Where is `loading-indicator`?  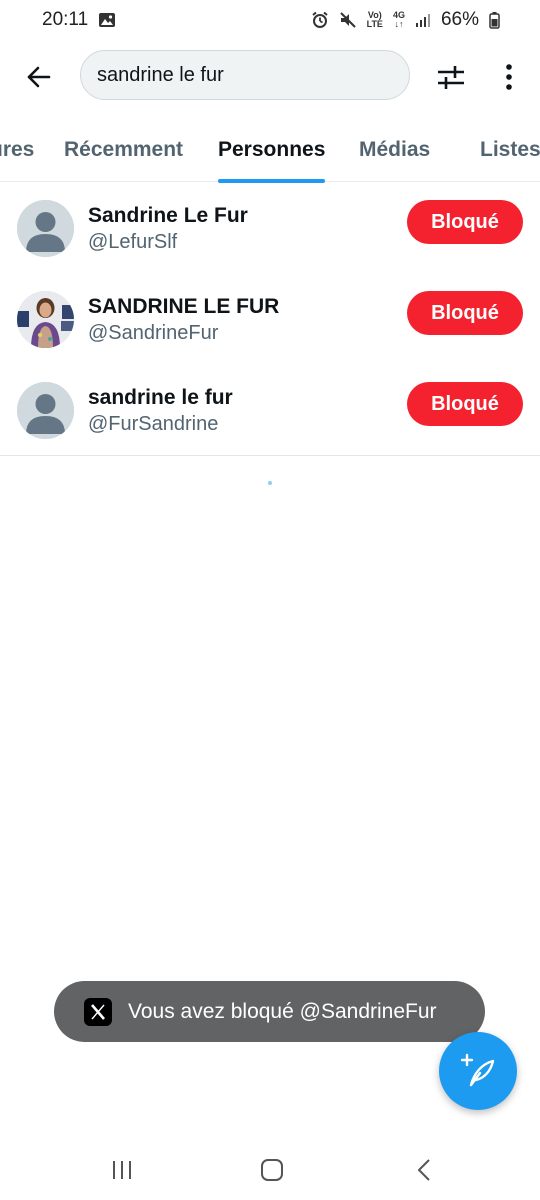 loading-indicator is located at coordinates (270, 483).